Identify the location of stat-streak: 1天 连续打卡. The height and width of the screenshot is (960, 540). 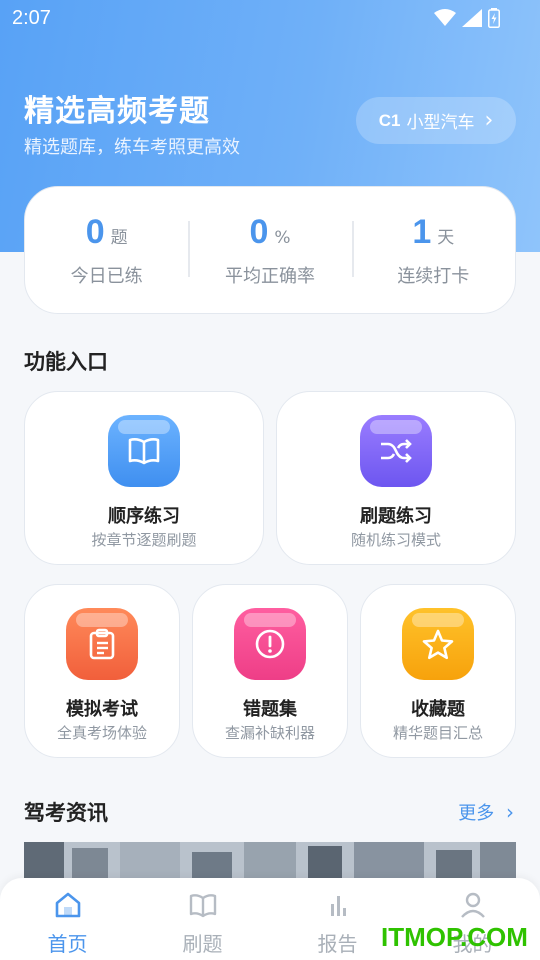
(433, 250).